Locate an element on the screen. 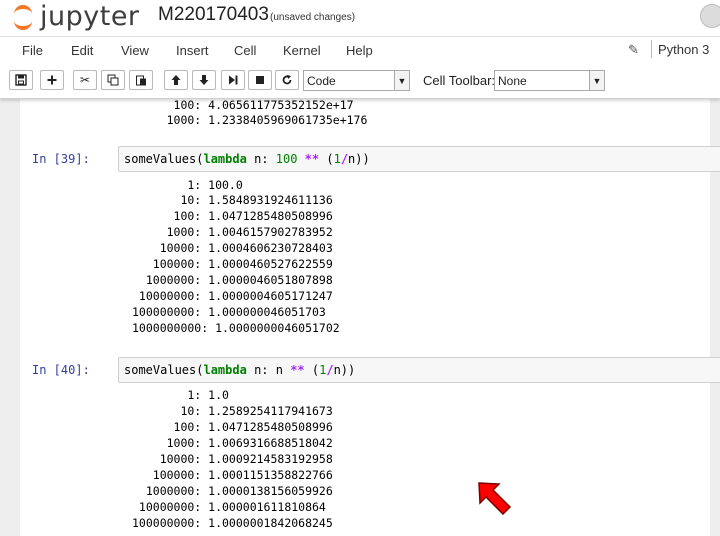 The width and height of the screenshot is (720, 536). menu-help: Help is located at coordinates (359, 50).